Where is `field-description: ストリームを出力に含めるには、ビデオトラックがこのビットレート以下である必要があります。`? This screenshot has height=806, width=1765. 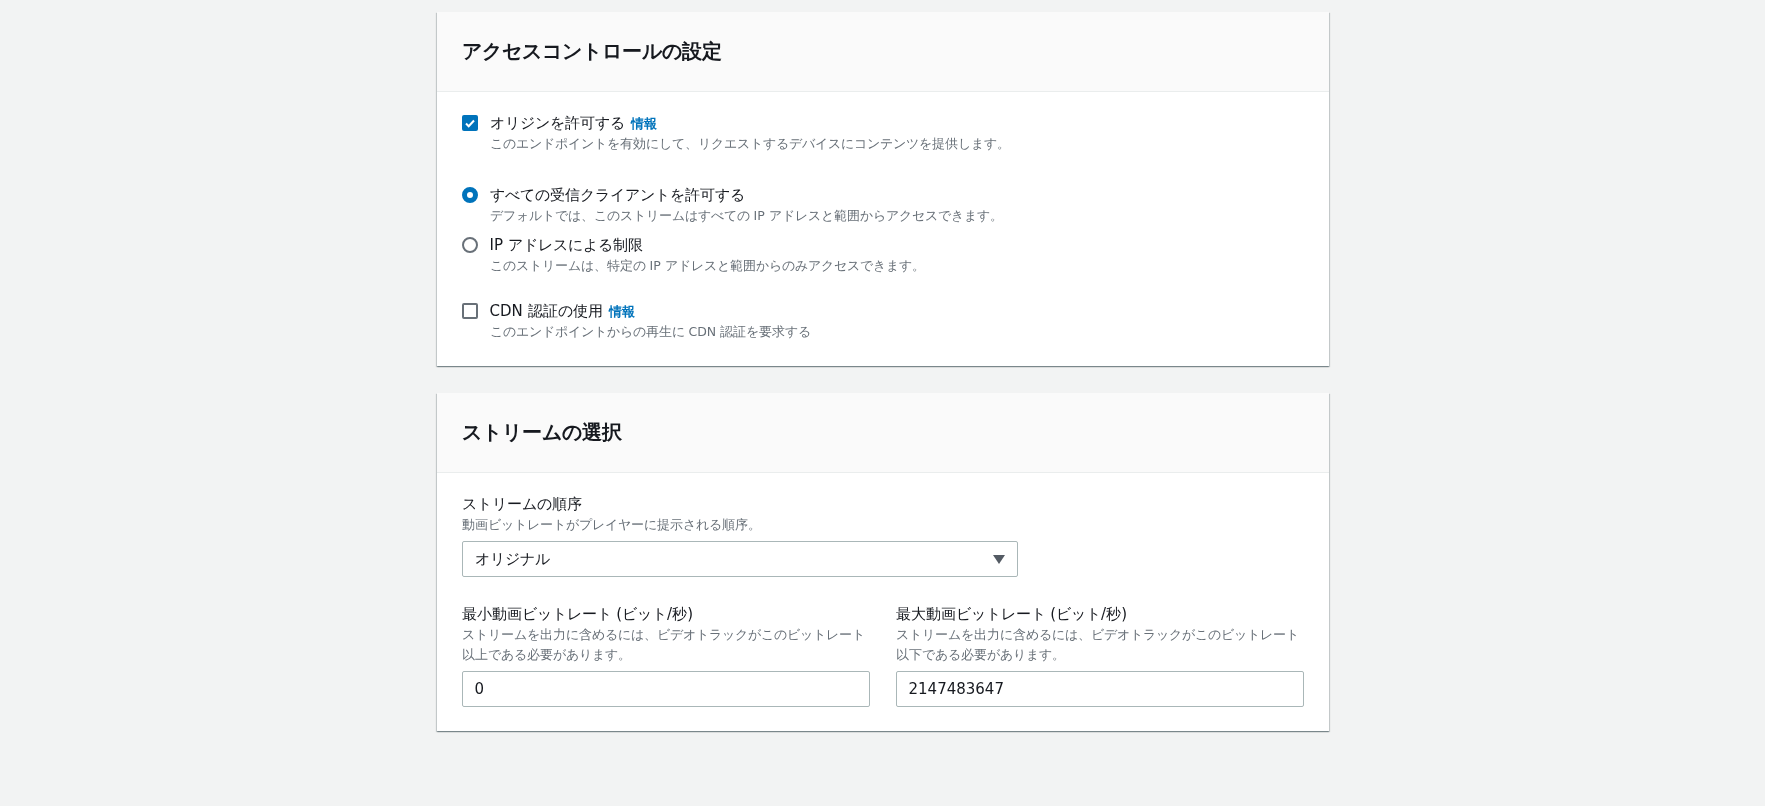
field-description: ストリームを出力に含めるには、ビデオトラックがこのビットレート以下である必要があります。 is located at coordinates (1097, 645).